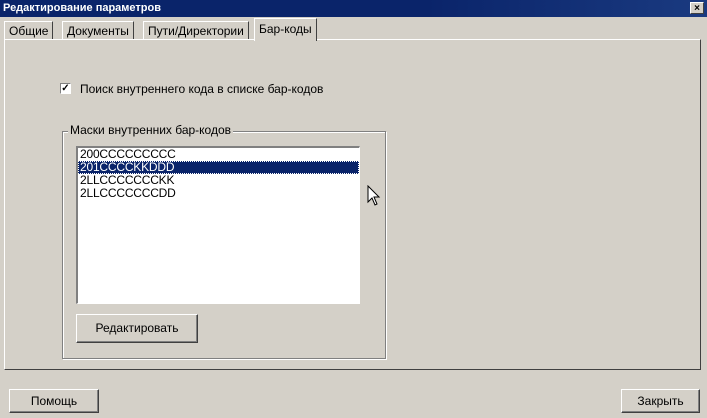  Describe the element at coordinates (218, 193) in the screenshot. I see `list-item: 2LLCCCCCCCDD` at that location.